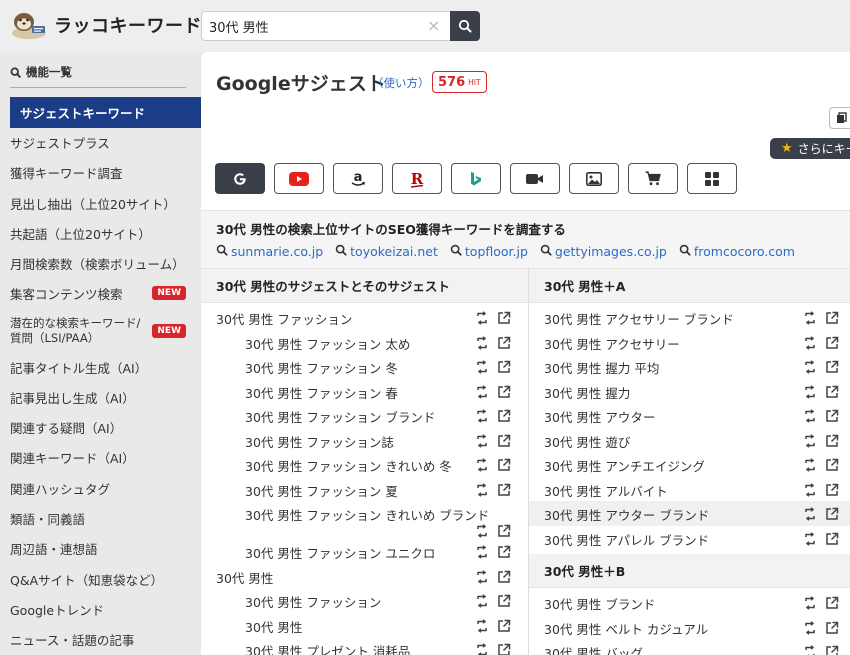 Image resolution: width=850 pixels, height=655 pixels. Describe the element at coordinates (603, 251) in the screenshot. I see `seo-site-link: gettyimages.co.jp` at that location.